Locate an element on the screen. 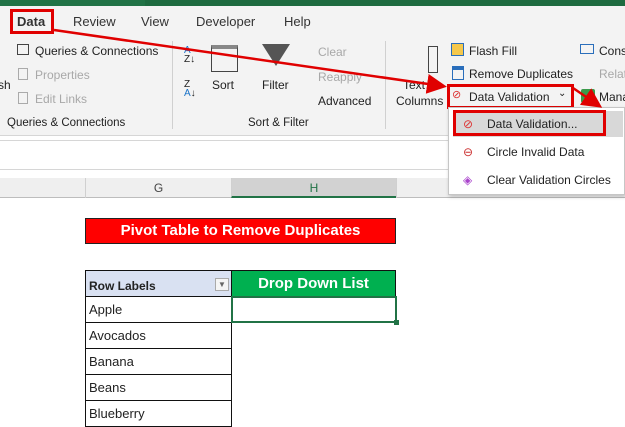 The width and height of the screenshot is (625, 427). arrow-to-data-validation is located at coordinates (250, 61).